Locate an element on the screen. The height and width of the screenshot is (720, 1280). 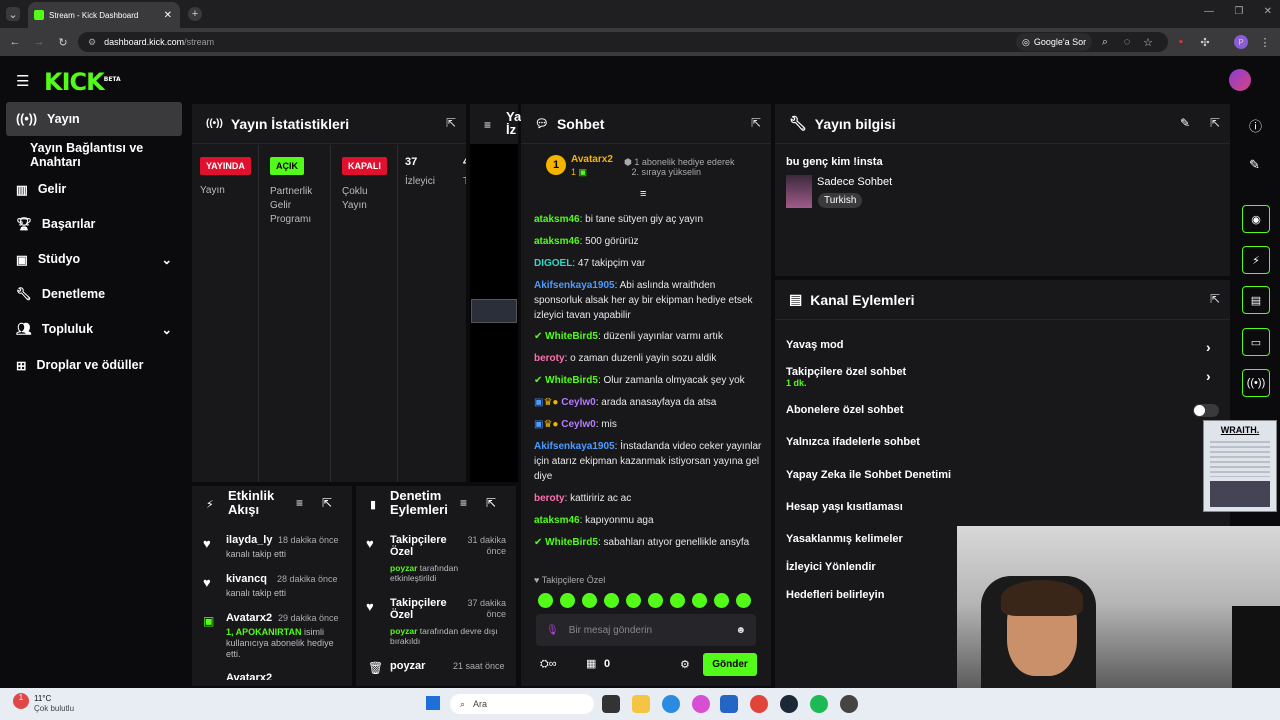
window-controls: — ❐ ✕ is located at coordinates (1238, 11).